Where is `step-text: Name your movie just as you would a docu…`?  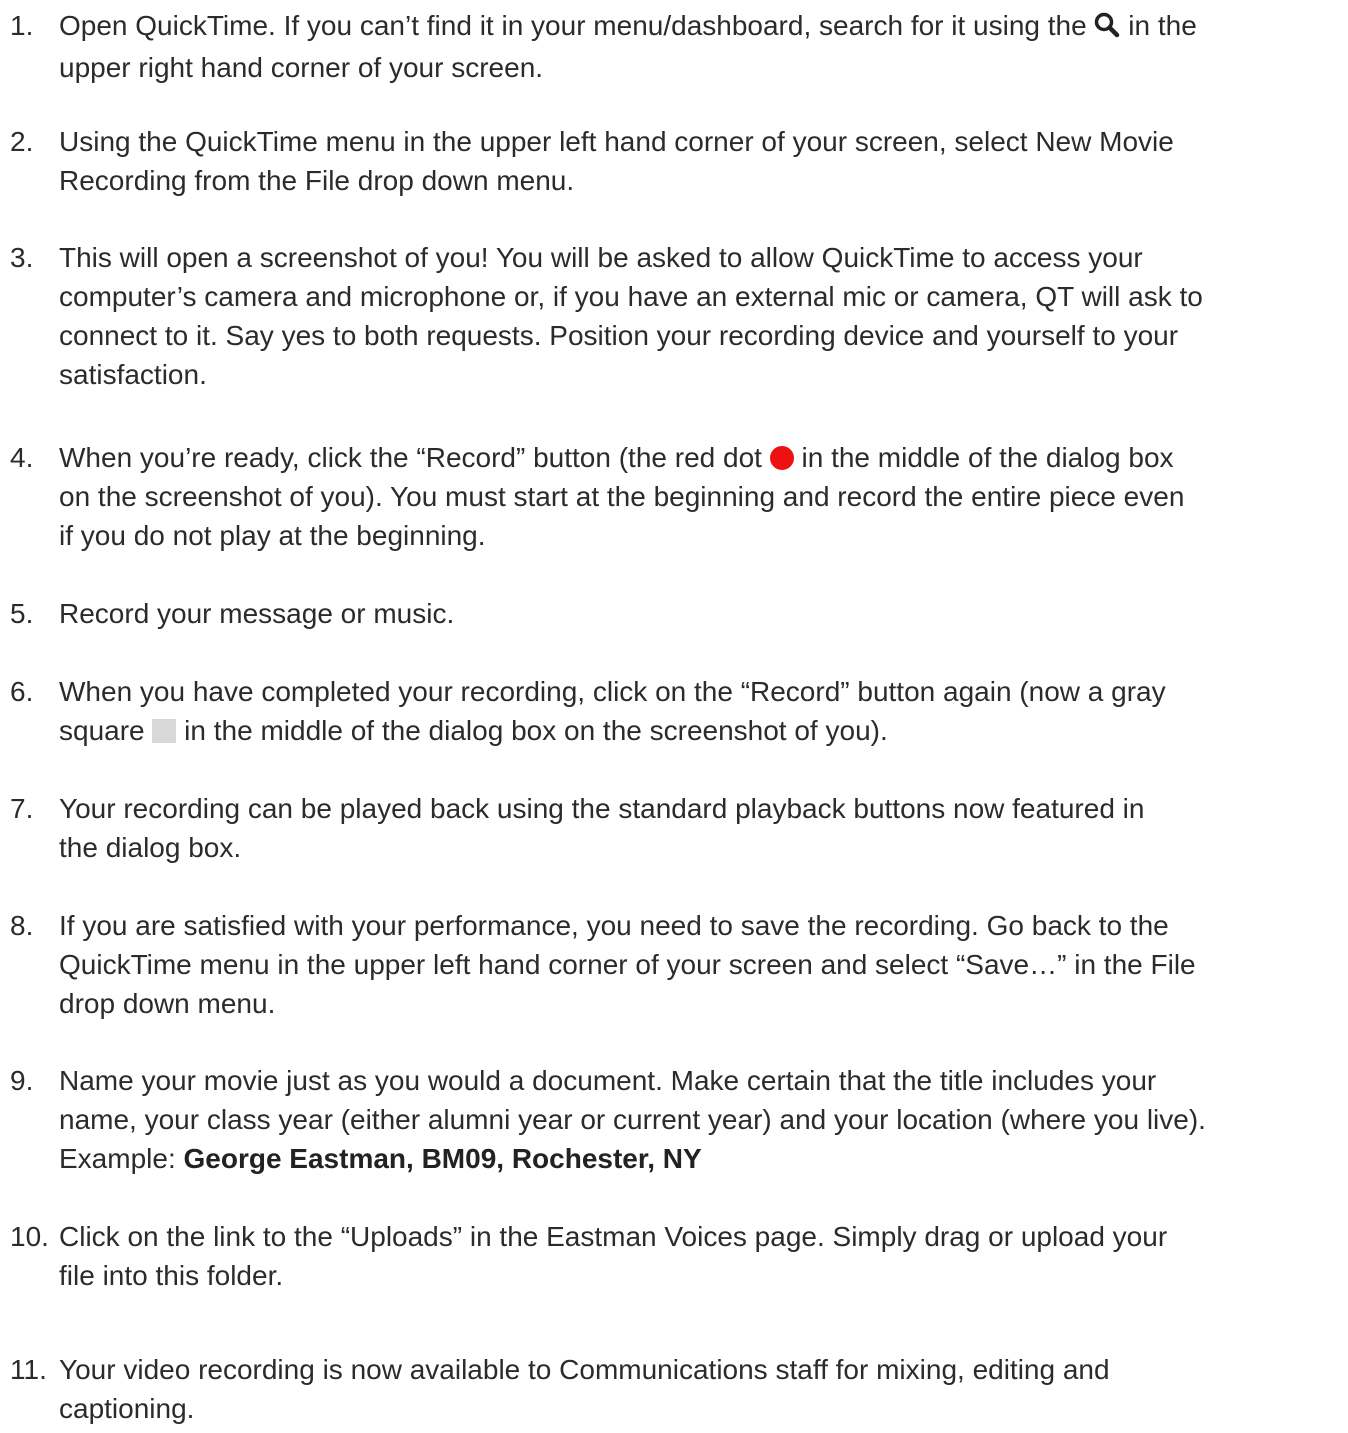 step-text: Name your movie just as you would a docu… is located at coordinates (700, 1119).